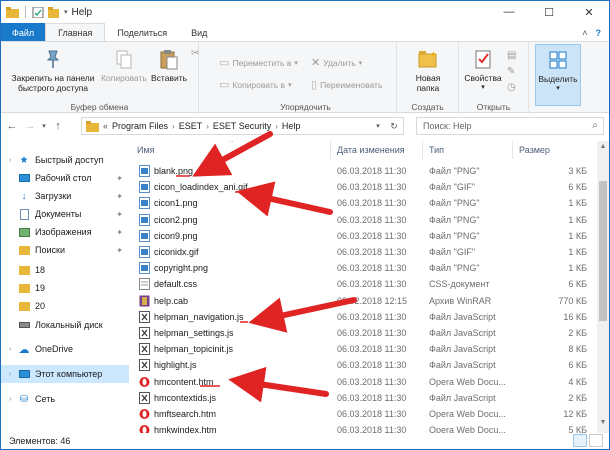 The width and height of the screenshot is (610, 450). What do you see at coordinates (44, 126) in the screenshot?
I see `recent-locations-icon: ▾` at bounding box center [44, 126].